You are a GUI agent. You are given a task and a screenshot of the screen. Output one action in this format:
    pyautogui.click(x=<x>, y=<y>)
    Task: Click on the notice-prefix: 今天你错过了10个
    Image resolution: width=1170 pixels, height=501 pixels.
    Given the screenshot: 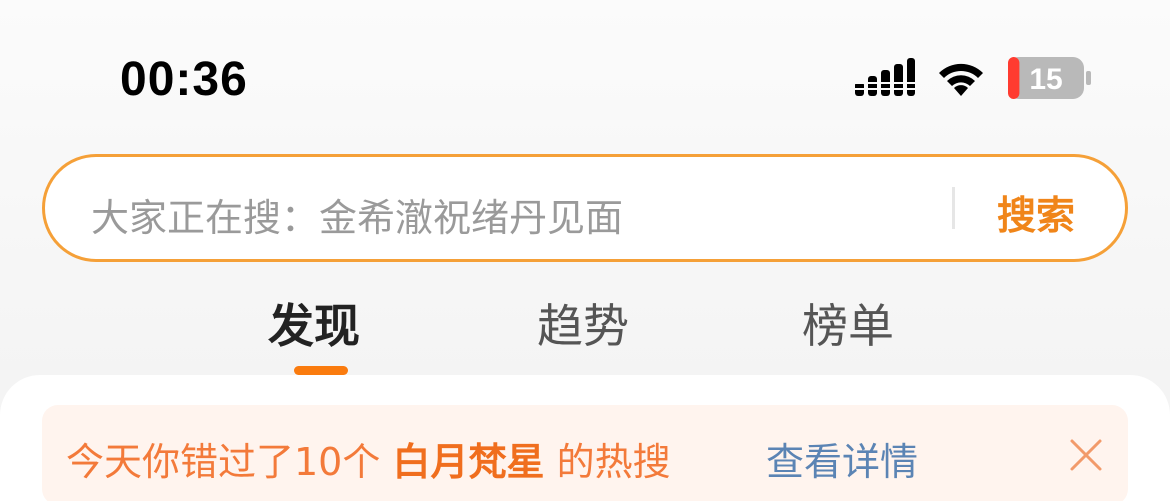 What is the action you would take?
    pyautogui.click(x=223, y=462)
    